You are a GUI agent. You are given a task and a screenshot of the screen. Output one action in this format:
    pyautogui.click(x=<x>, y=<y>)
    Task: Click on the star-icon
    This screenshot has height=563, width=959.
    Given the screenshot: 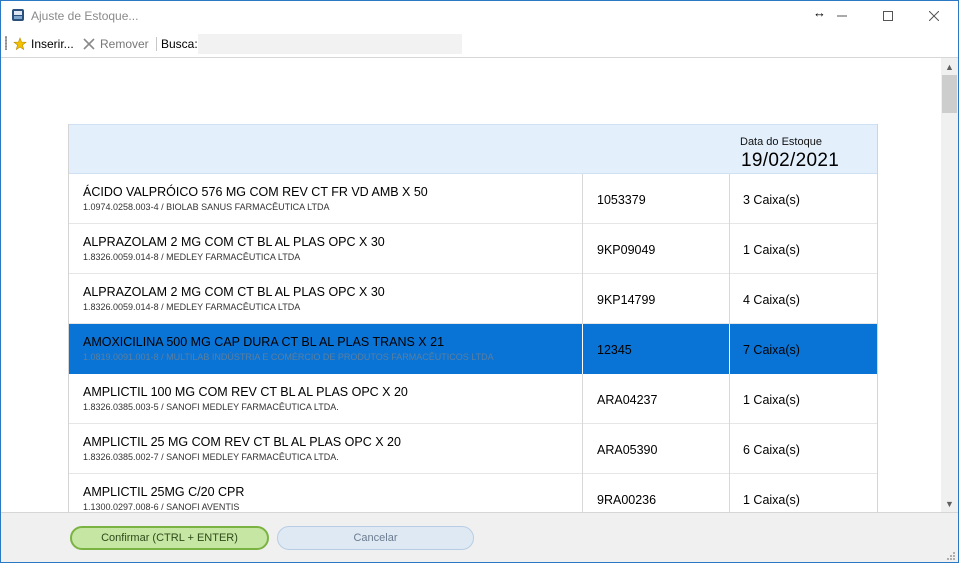 What is the action you would take?
    pyautogui.click(x=20, y=44)
    